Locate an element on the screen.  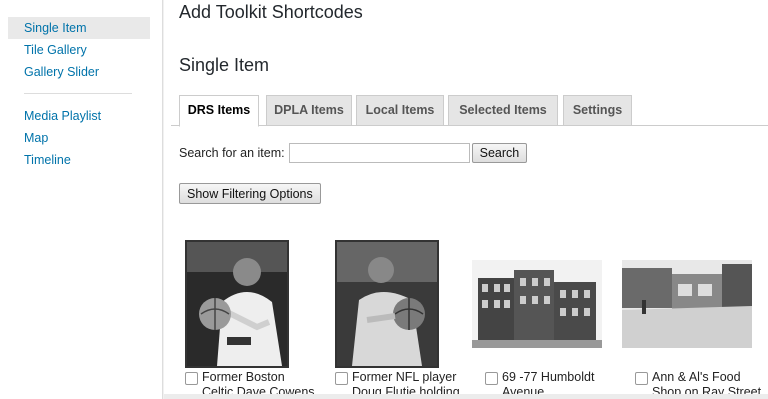
tab-settings: Settings is located at coordinates (597, 110).